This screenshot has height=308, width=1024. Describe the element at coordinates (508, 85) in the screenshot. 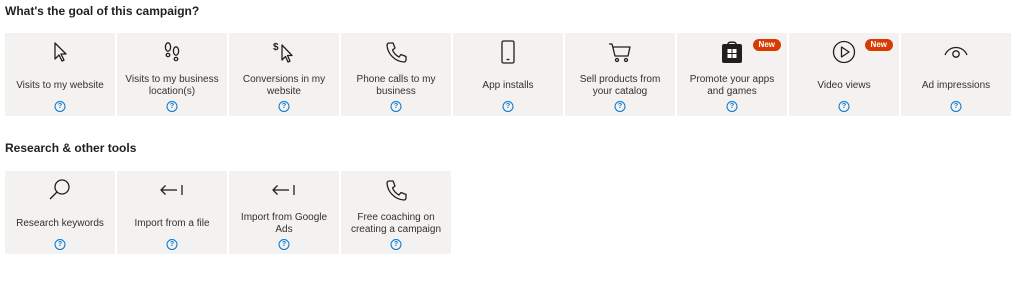

I see `goal-label: App installs` at that location.